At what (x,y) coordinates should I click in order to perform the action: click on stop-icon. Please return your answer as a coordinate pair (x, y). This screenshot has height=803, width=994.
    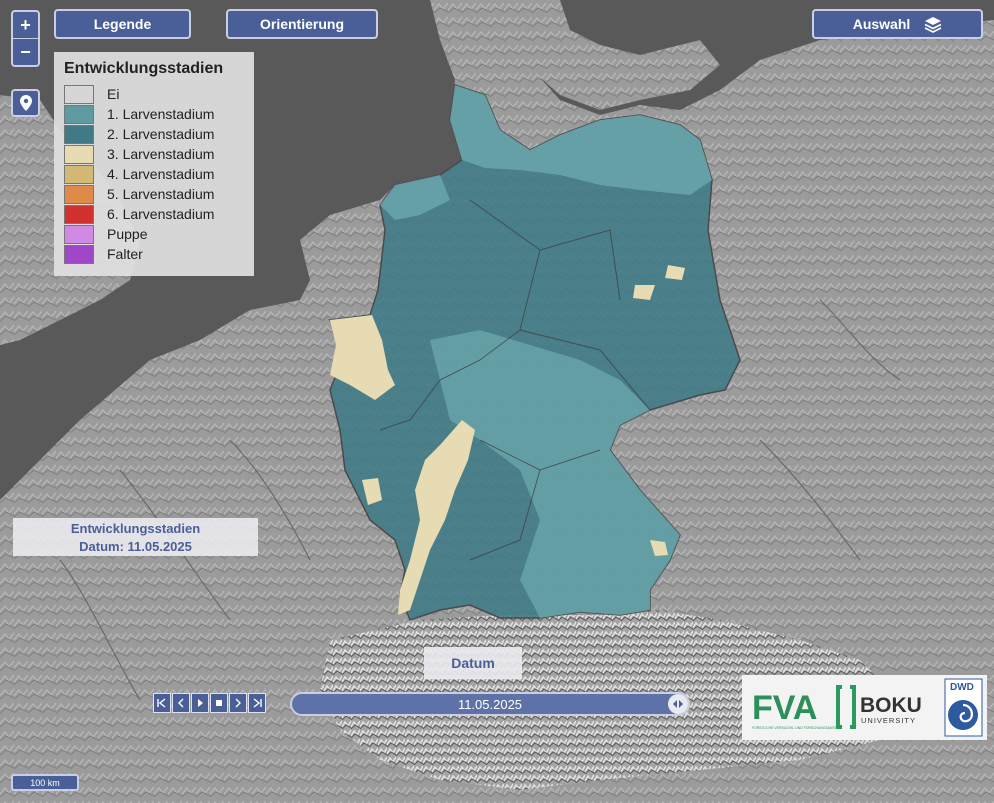
    Looking at the image, I should click on (219, 703).